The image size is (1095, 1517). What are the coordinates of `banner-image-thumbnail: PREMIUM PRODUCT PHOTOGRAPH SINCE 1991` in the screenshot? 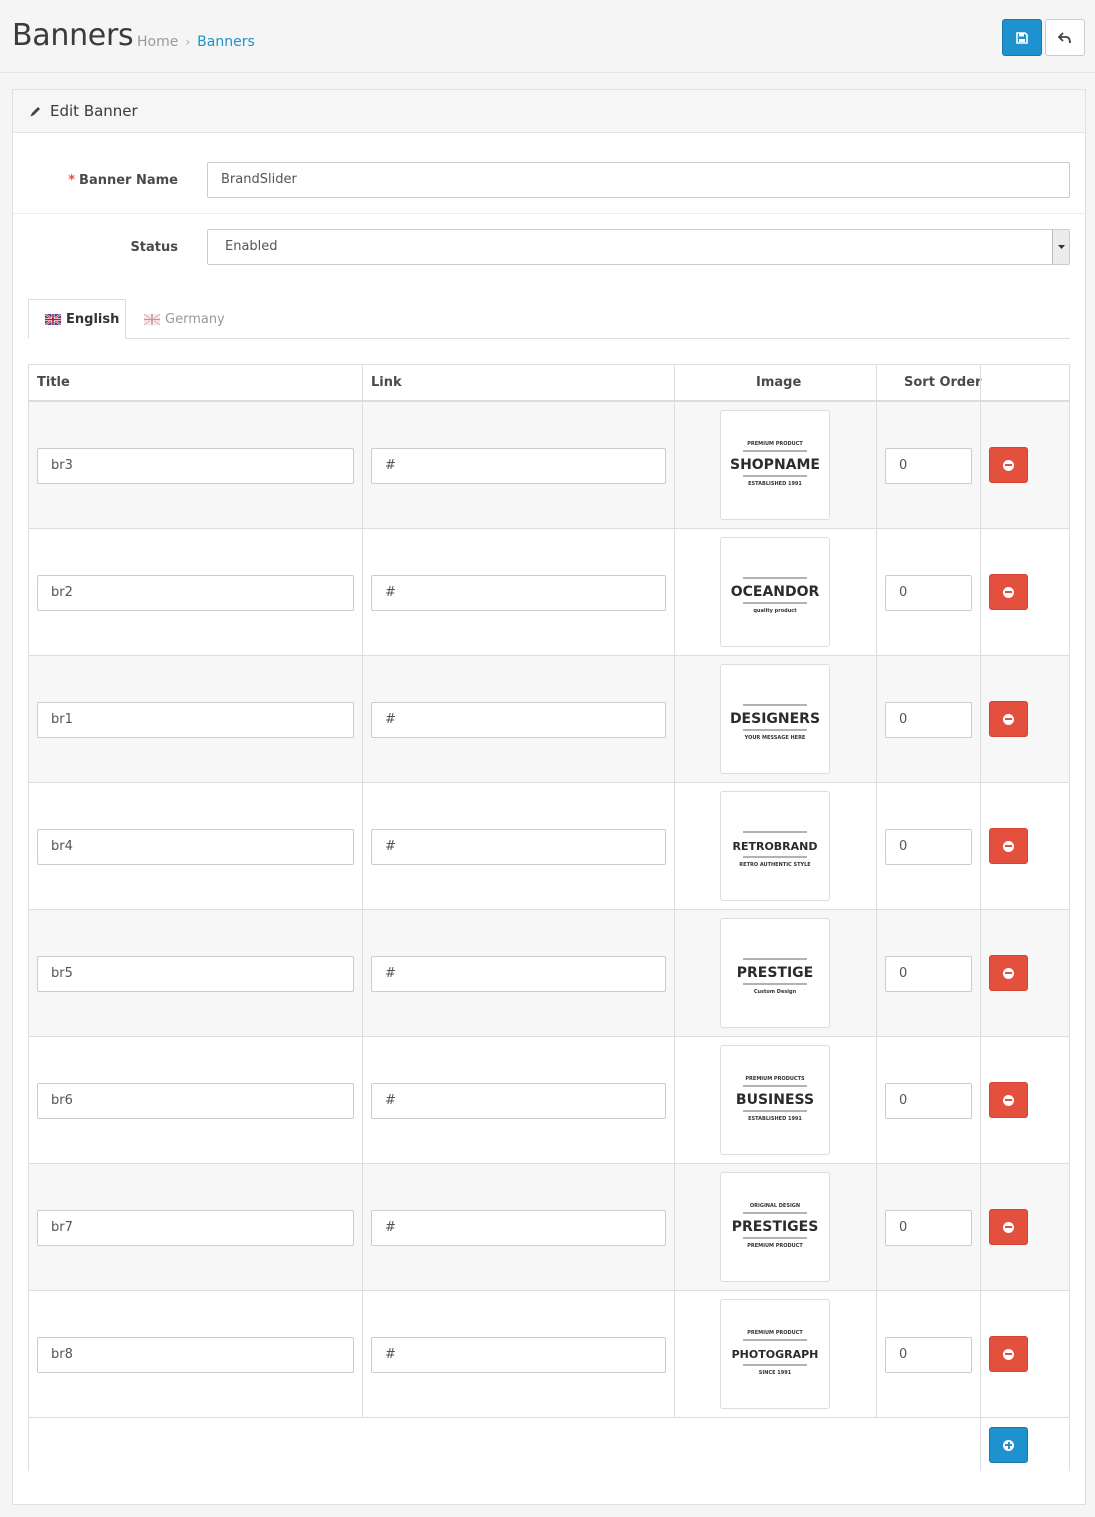 It's located at (775, 1354).